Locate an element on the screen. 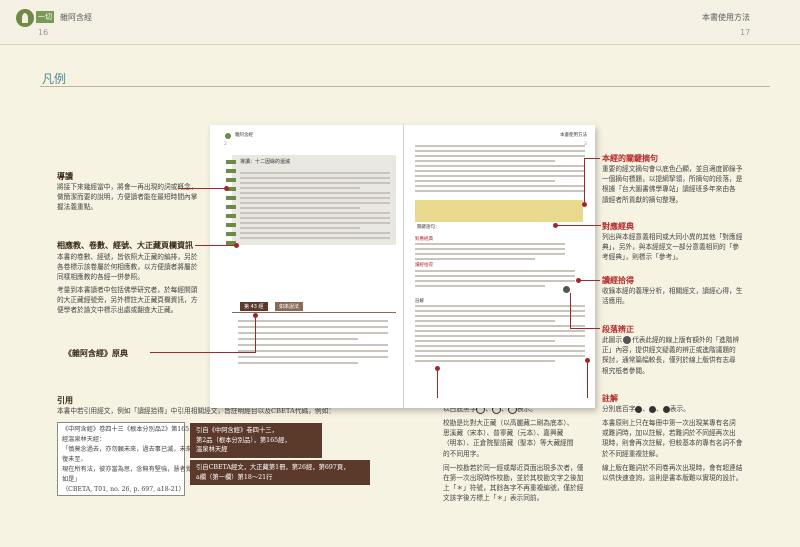 The width and height of the screenshot is (800, 547). connector-maxim is located at coordinates (589, 280).